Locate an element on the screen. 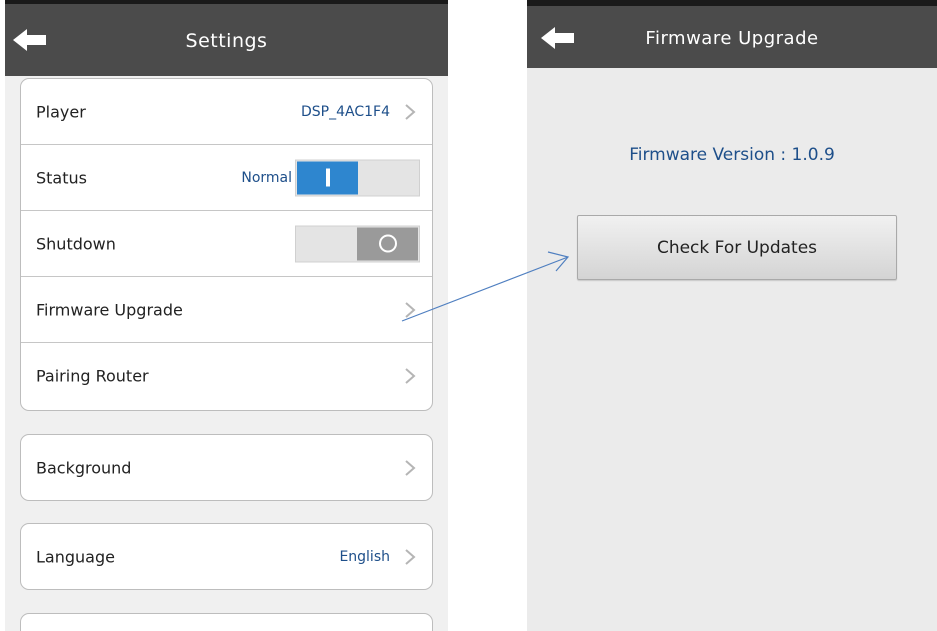  settings-row-shutdown: Shutdown is located at coordinates (226, 244).